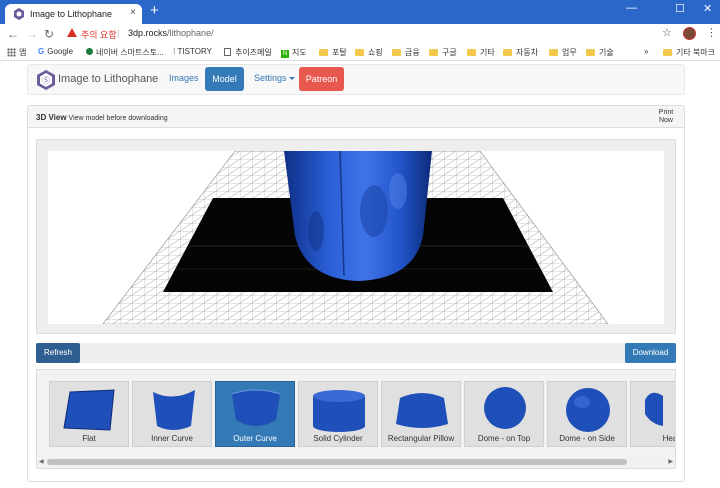 Image resolution: width=720 pixels, height=488 pixels. Describe the element at coordinates (192, 51) in the screenshot. I see `bookmark-tistory: ⁝ TISTORY` at that location.